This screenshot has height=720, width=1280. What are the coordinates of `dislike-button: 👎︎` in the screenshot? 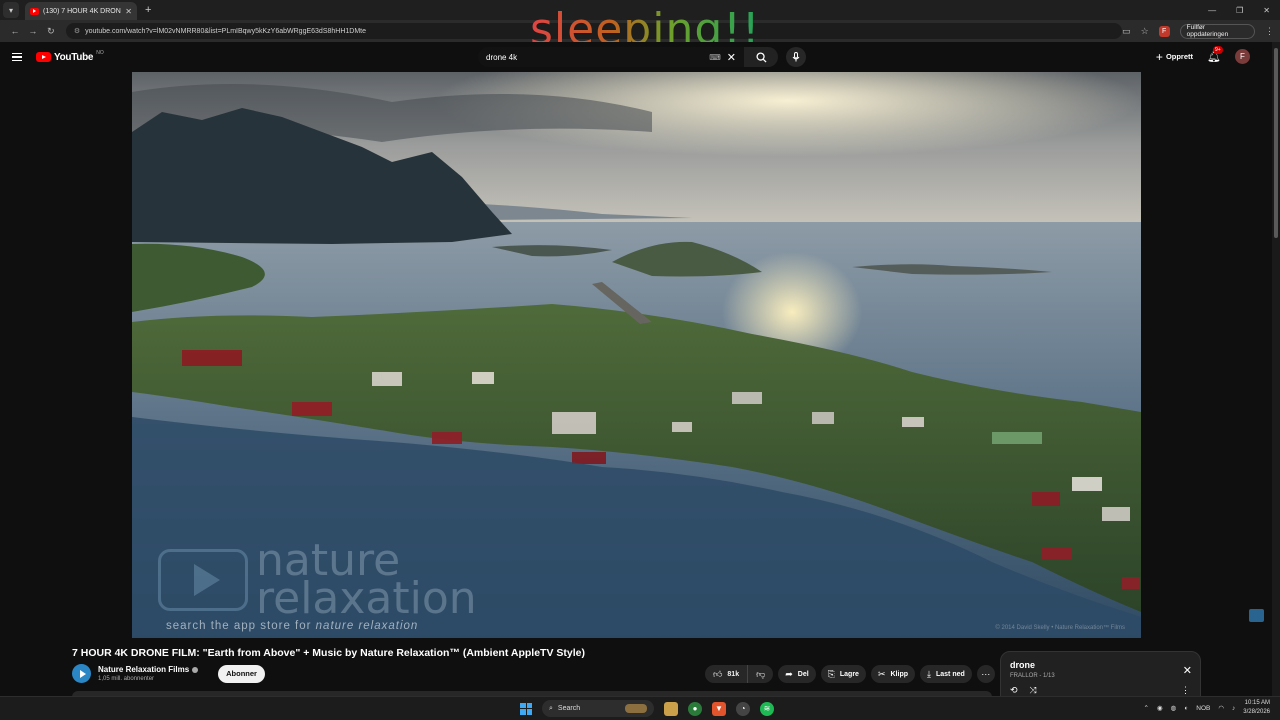 It's located at (760, 674).